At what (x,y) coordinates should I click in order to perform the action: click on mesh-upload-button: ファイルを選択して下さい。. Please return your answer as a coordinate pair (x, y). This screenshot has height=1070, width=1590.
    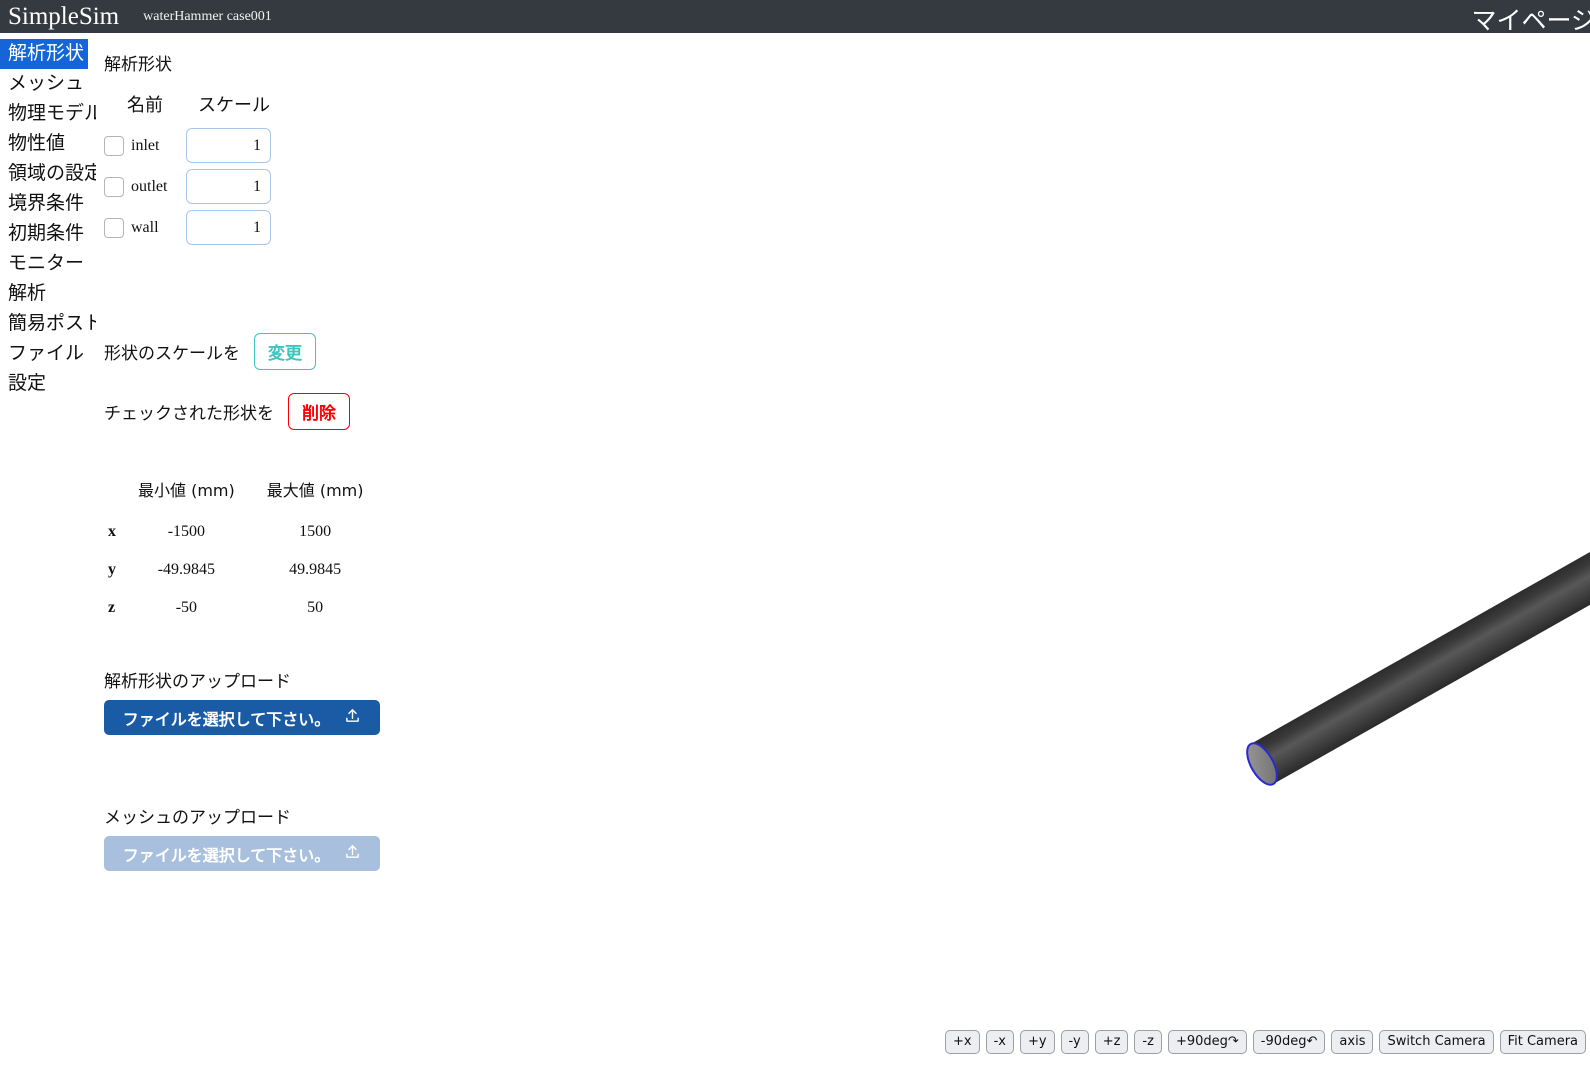
    Looking at the image, I should click on (242, 853).